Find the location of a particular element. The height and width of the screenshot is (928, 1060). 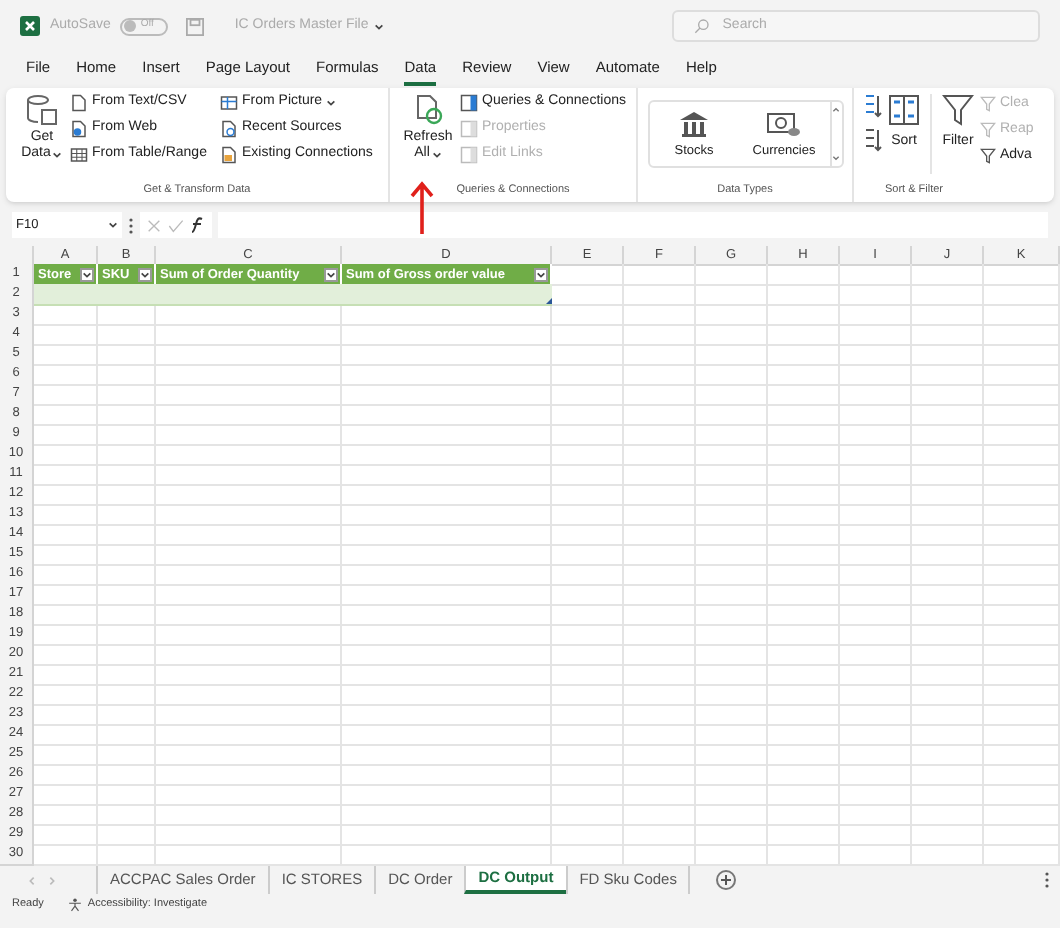

filter-dropdown-button is located at coordinates (541, 275).